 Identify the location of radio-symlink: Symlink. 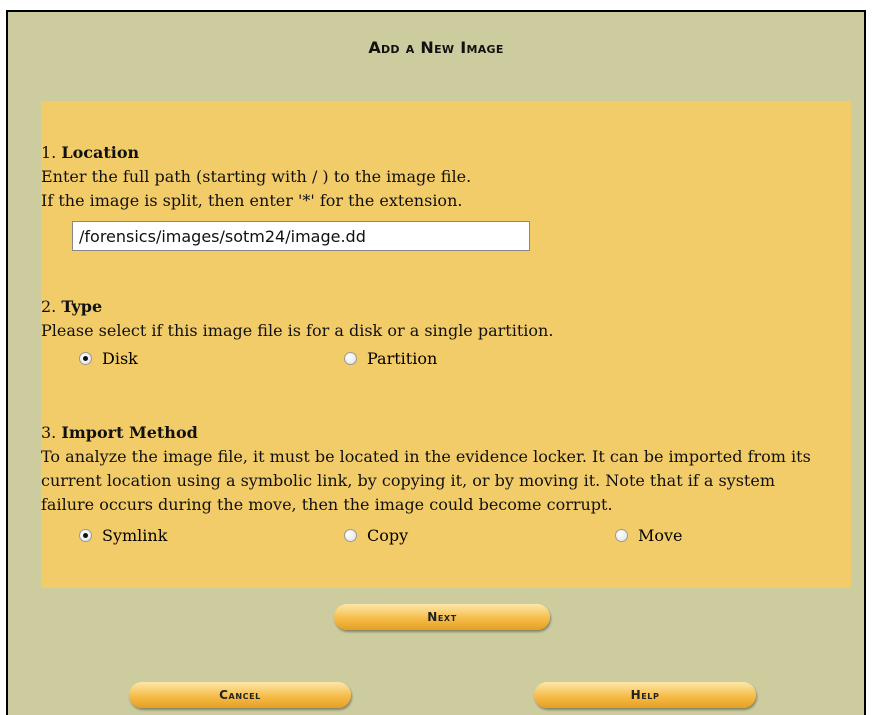
(123, 535).